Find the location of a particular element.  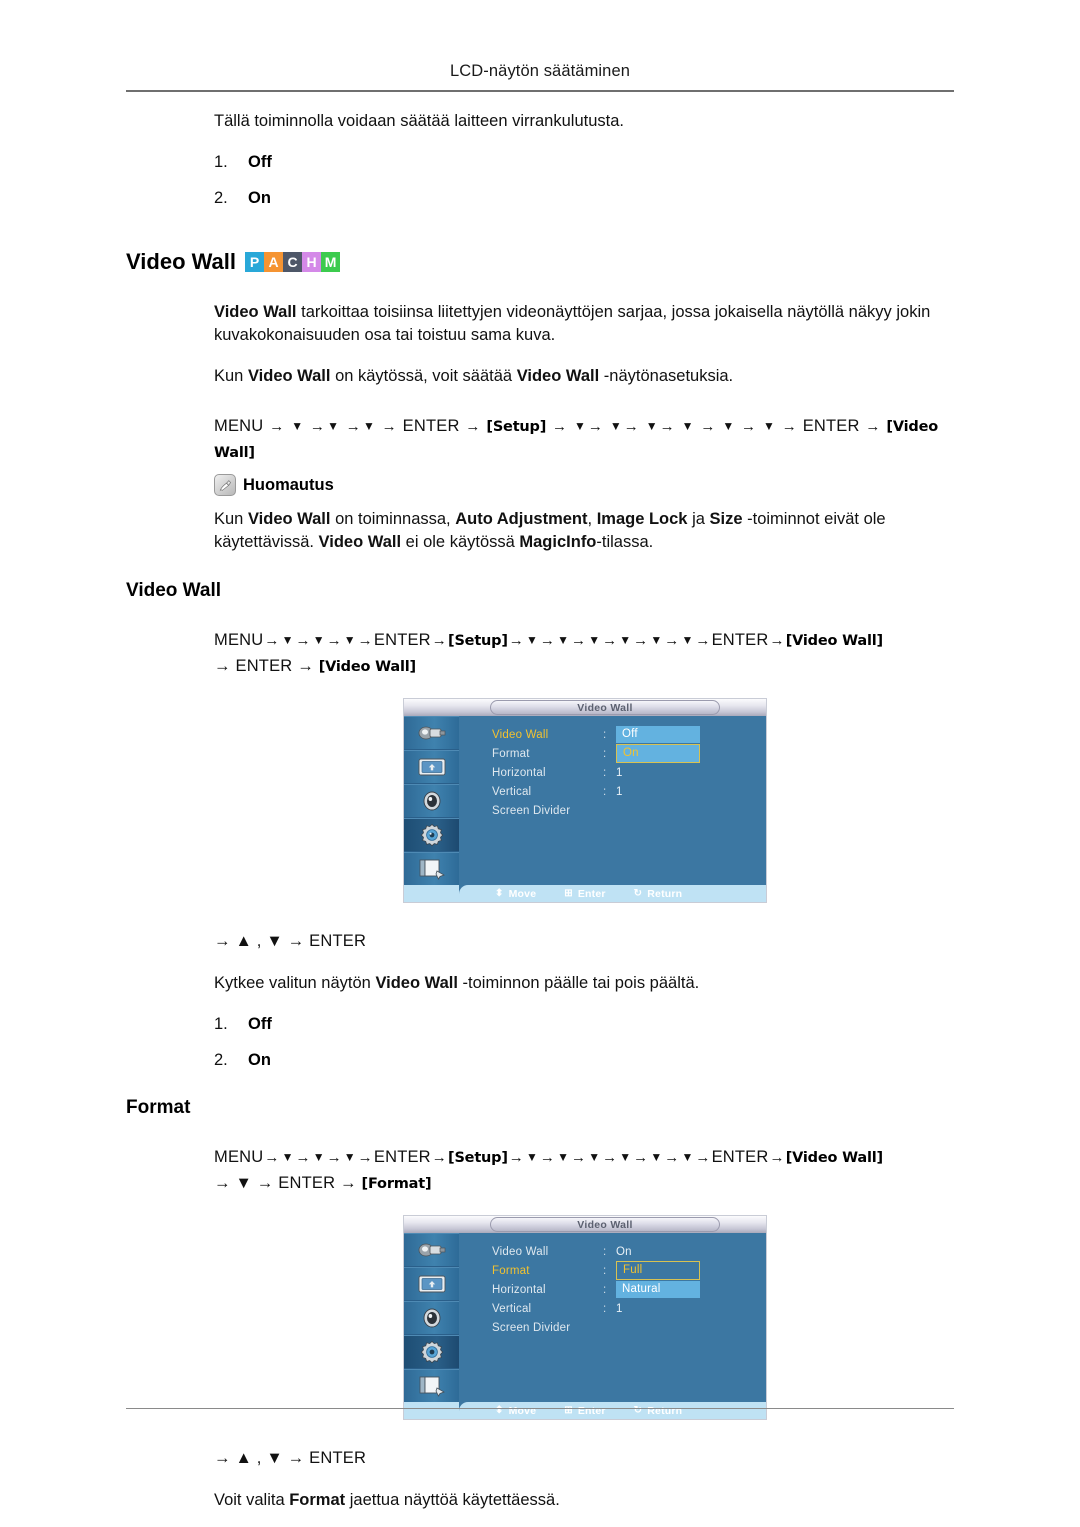

osd-row-horizontal: Horizontal : Natural is located at coordinates (627, 1289).